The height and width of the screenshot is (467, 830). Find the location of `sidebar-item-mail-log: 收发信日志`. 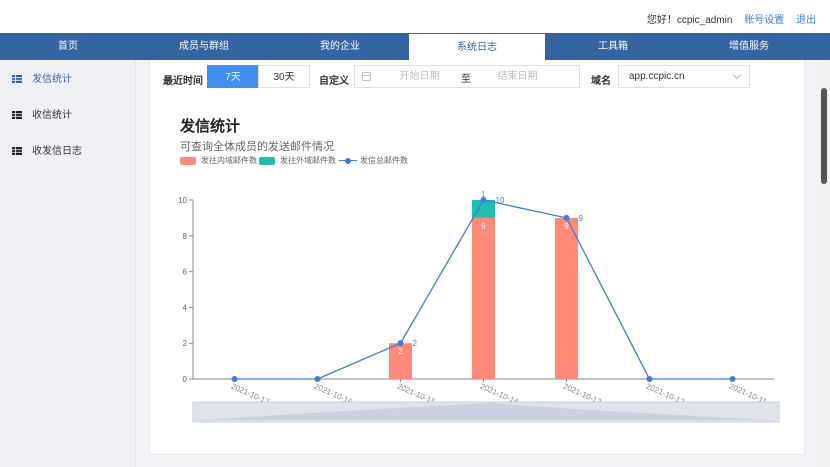

sidebar-item-mail-log: 收发信日志 is located at coordinates (68, 152).